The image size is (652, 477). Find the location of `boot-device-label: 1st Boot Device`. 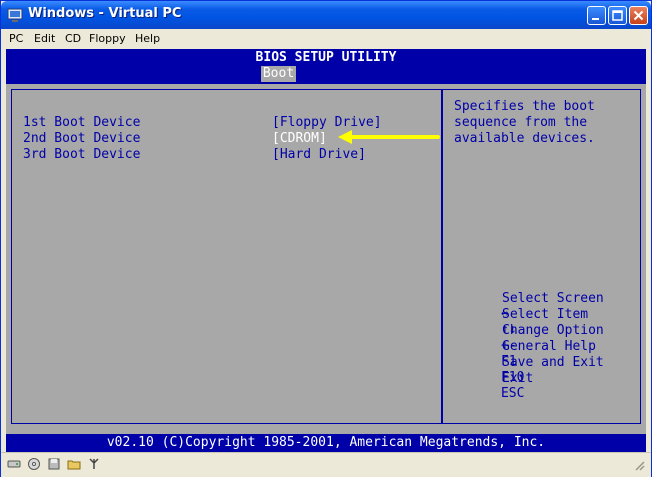

boot-device-label: 1st Boot Device is located at coordinates (82, 122).